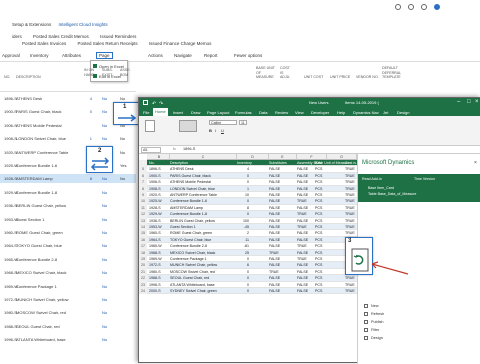 This screenshot has width=480, height=364. Describe the element at coordinates (371, 330) in the screenshot. I see `pane-action-filter: Filter` at that location.